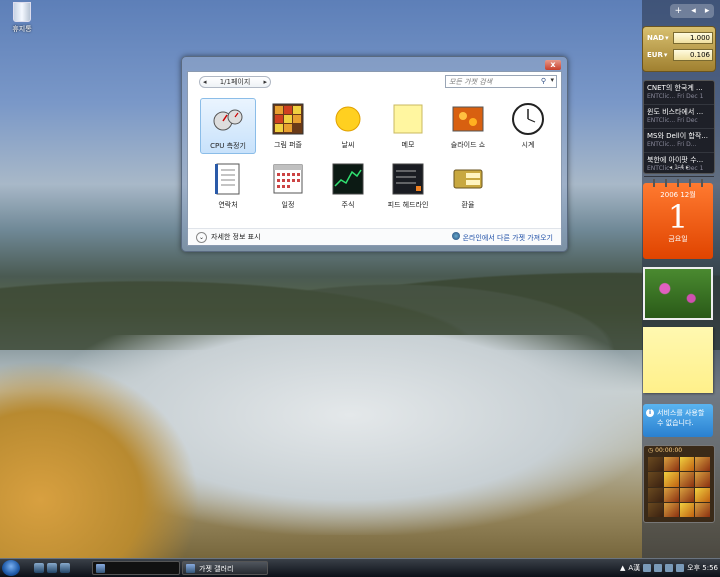 This screenshot has width=720, height=577. What do you see at coordinates (201, 237) in the screenshot?
I see `chevron-down-icon: ⌄` at bounding box center [201, 237].